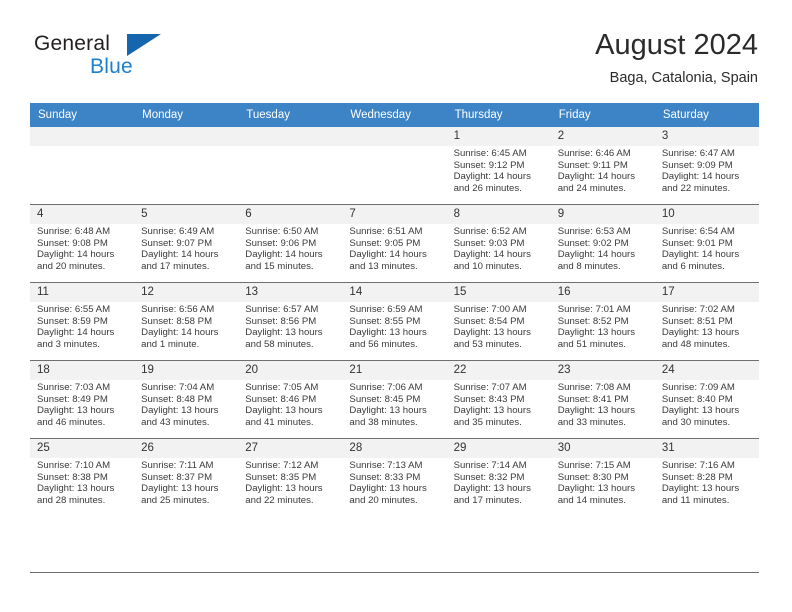 The image size is (792, 612). Describe the element at coordinates (593, 399) in the screenshot. I see `sunset-text: Sunset: 8:41 PM` at that location.